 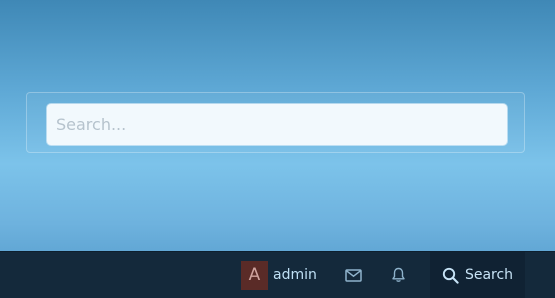 I want to click on bell-icon, so click(x=398, y=275).